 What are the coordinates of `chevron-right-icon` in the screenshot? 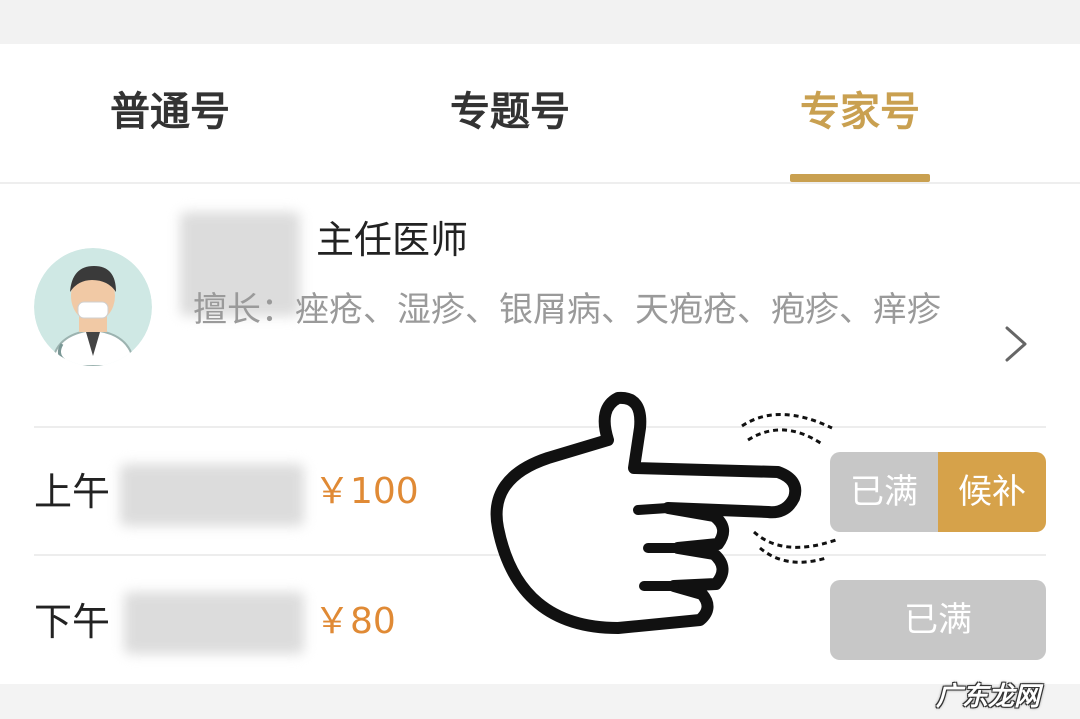 It's located at (1016, 346).